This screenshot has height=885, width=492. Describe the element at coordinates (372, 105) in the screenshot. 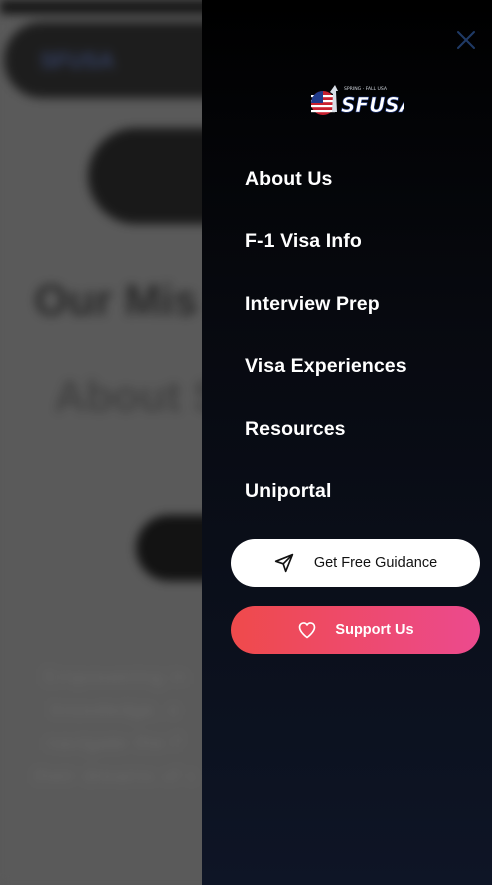

I see `brand-name: SFUSA` at that location.